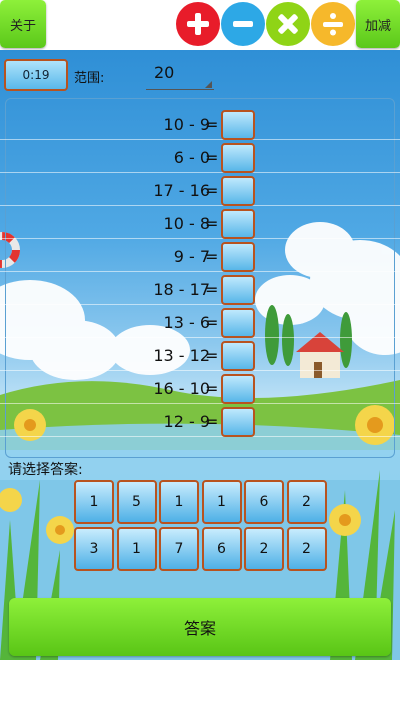  I want to click on question-row: 12 - 9 =, so click(200, 420).